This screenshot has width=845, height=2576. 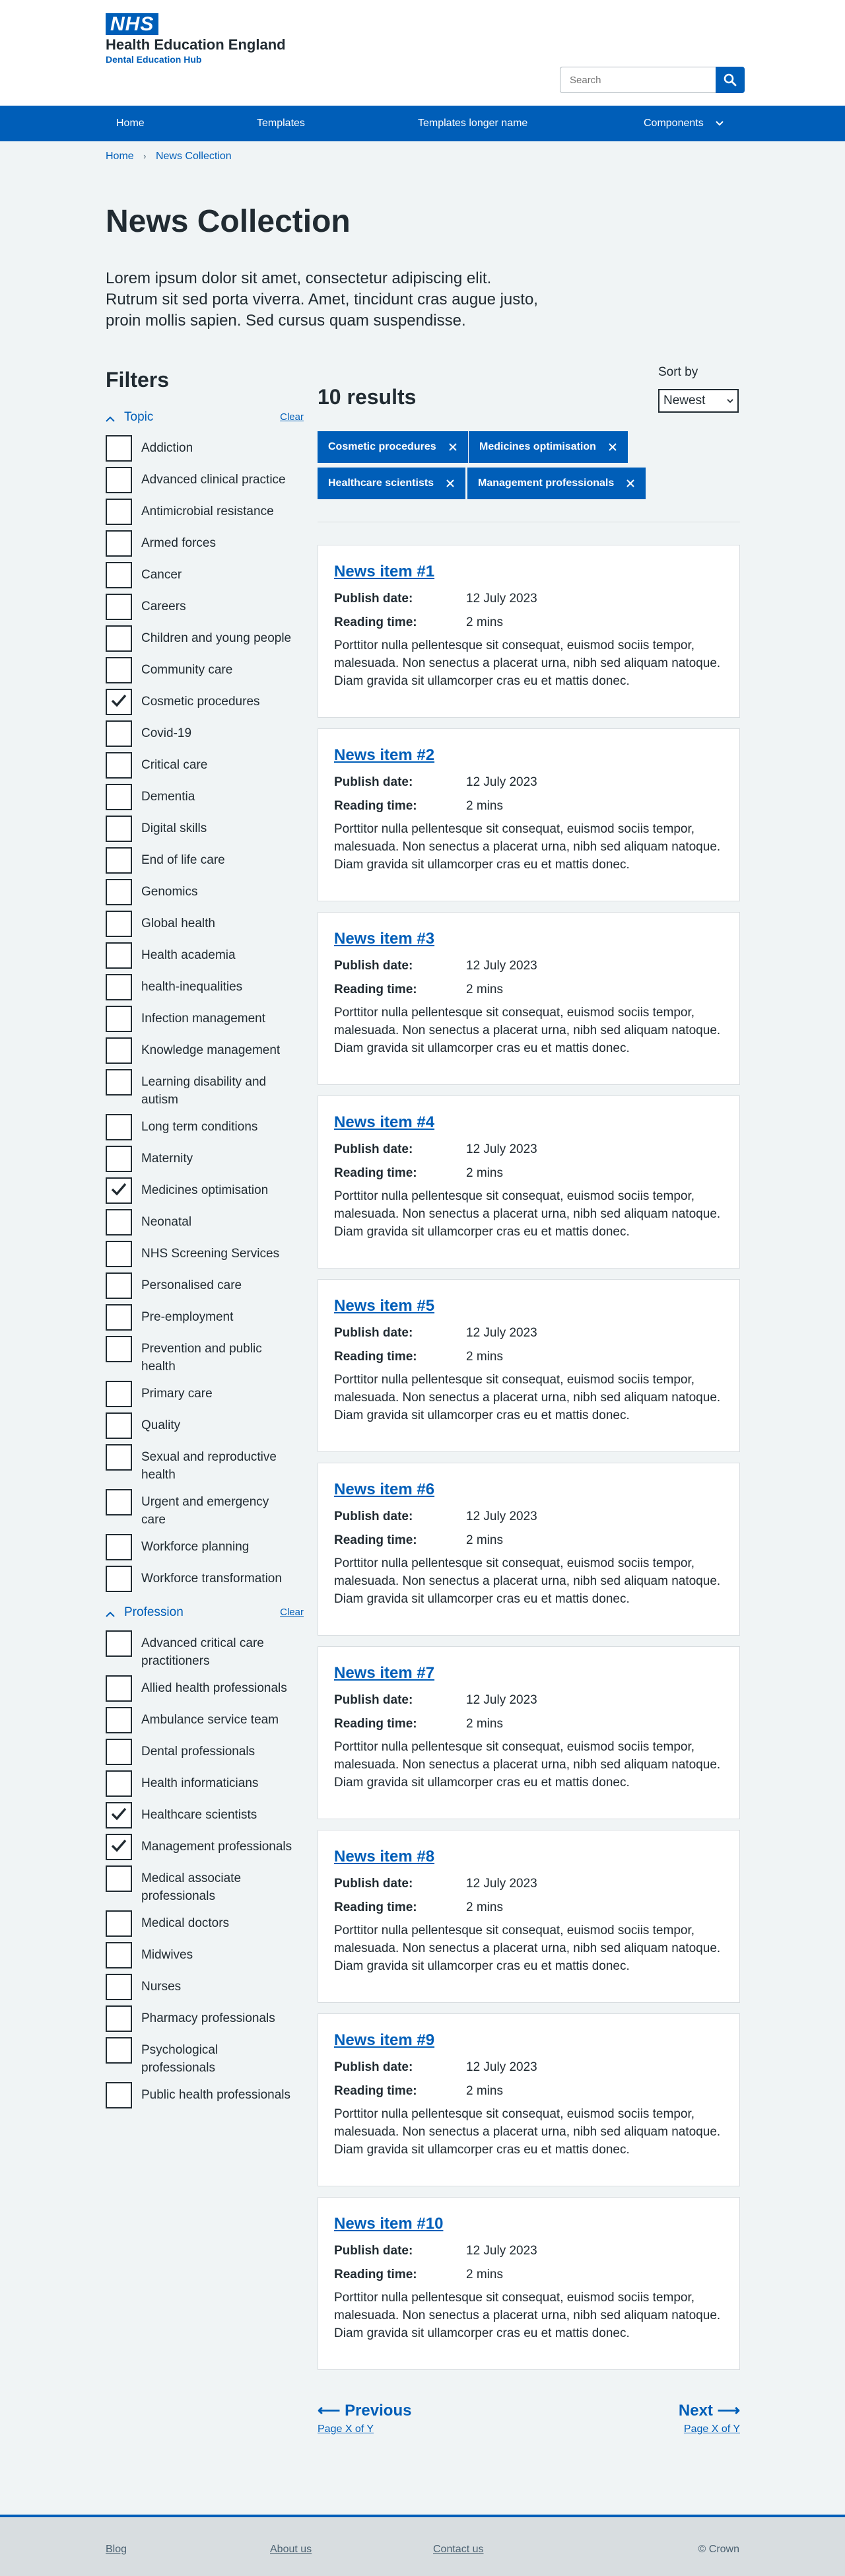 I want to click on filter-option-dementia: Dementia, so click(x=205, y=797).